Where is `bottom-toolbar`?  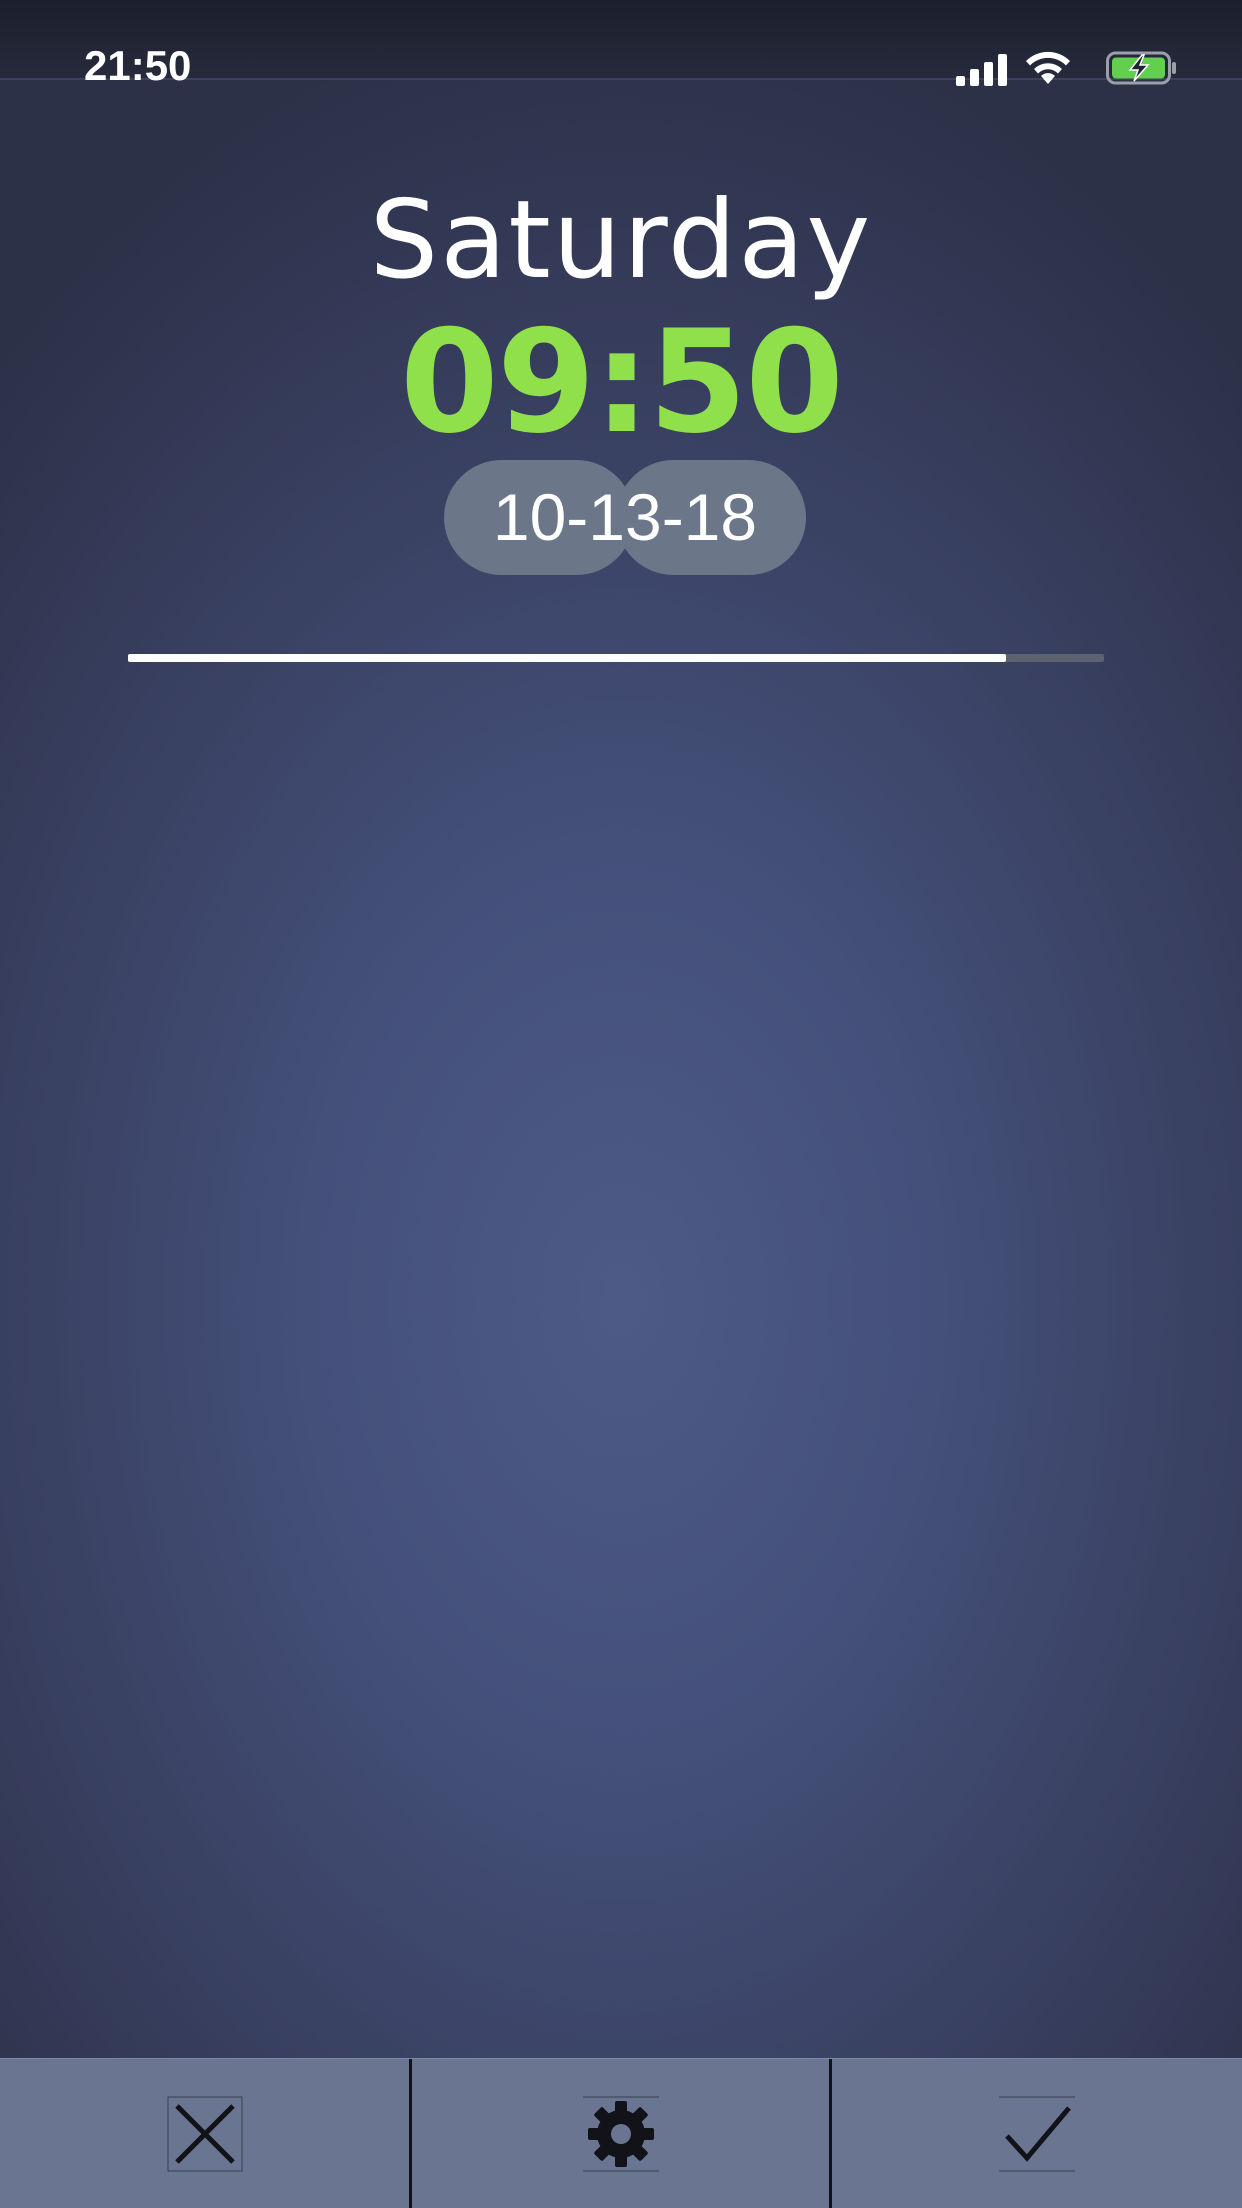 bottom-toolbar is located at coordinates (621, 2133).